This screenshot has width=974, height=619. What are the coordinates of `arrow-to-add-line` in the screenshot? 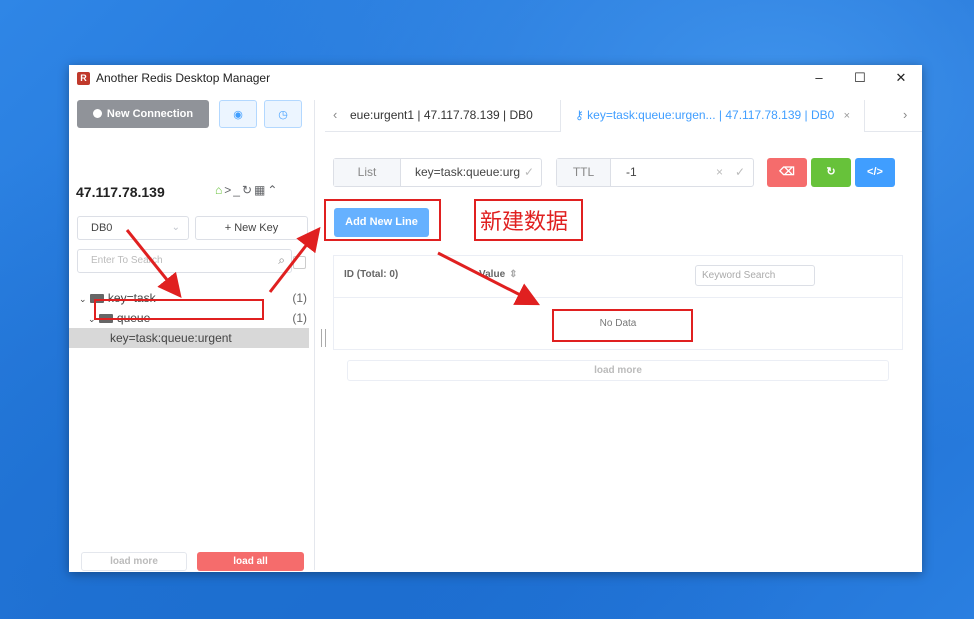 It's located at (294, 259).